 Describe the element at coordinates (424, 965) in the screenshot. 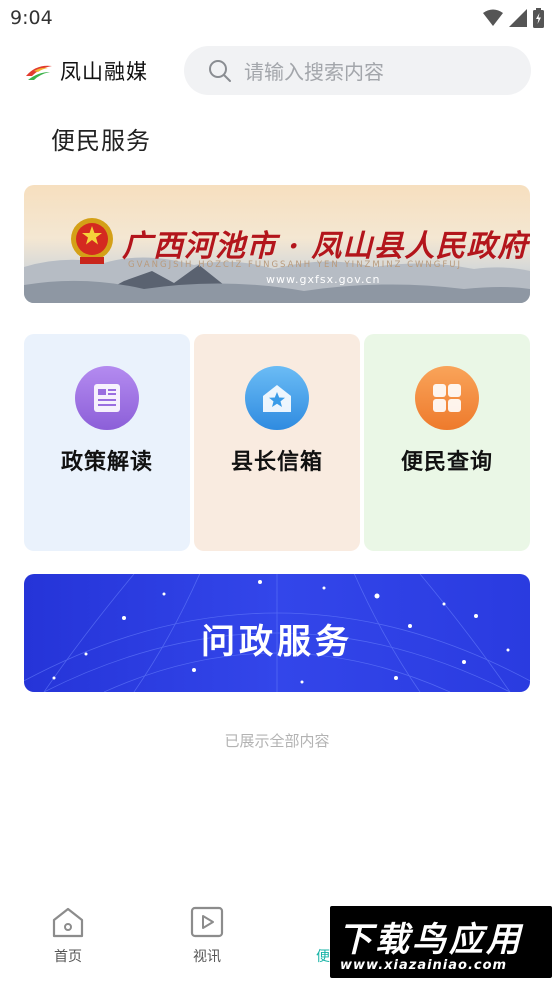

I see `watermark-url: www.xiazainiao.com` at that location.